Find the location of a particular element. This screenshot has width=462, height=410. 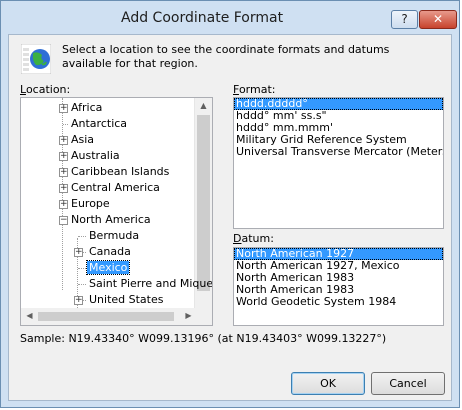

format-label: Format: is located at coordinates (254, 89).